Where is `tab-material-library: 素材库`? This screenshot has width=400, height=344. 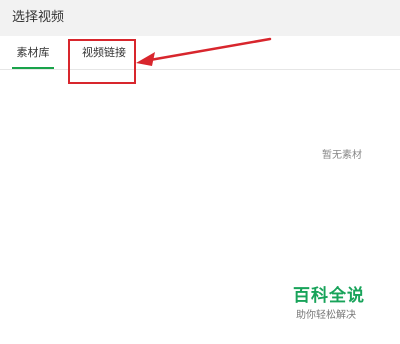 tab-material-library: 素材库 is located at coordinates (33, 52).